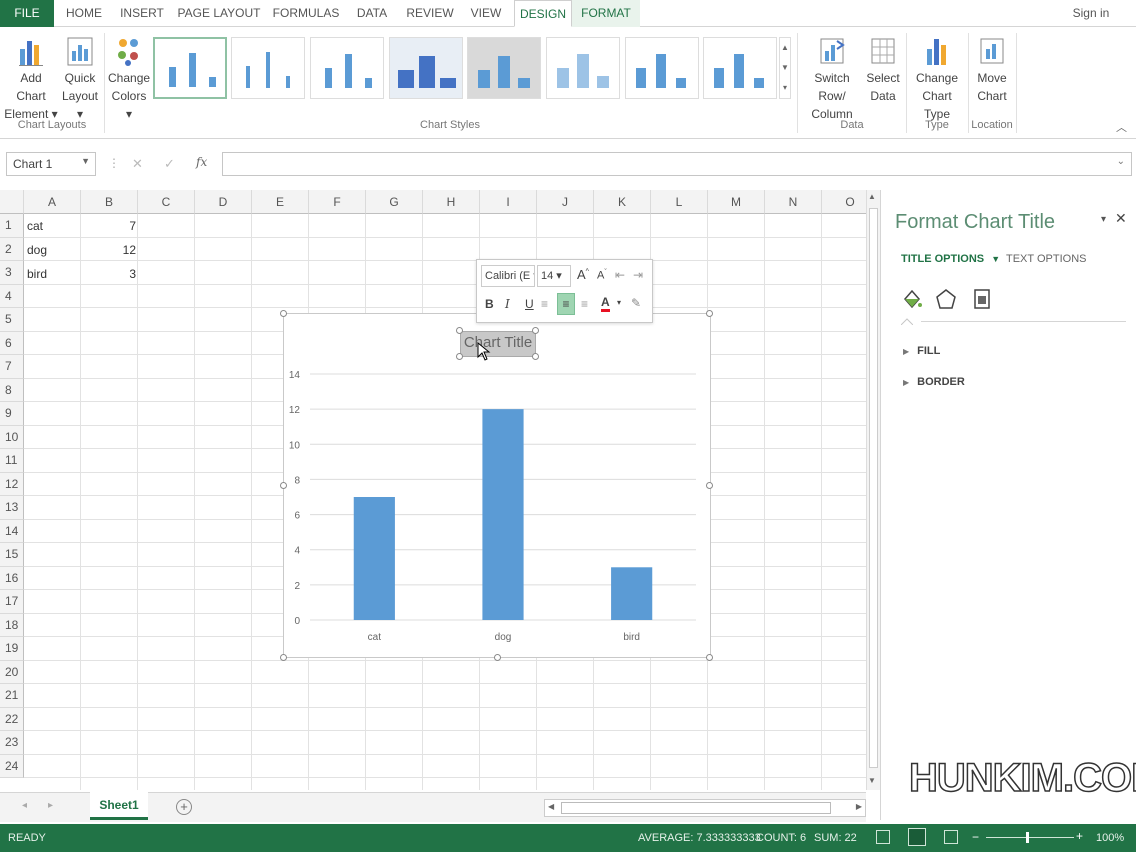 Image resolution: width=1136 pixels, height=852 pixels. I want to click on tab-page-layout: PAGE LAYOUT, so click(219, 13).